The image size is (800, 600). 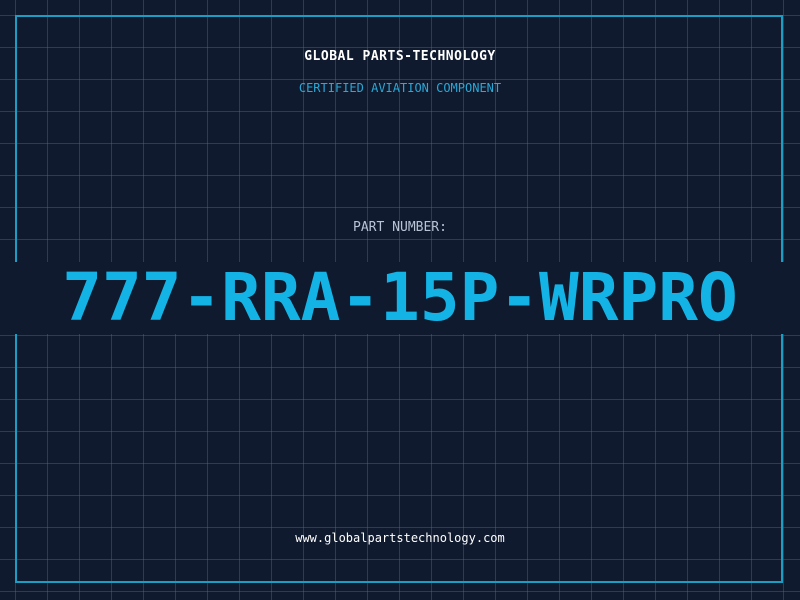 I want to click on certification-subtitle: CERTIFIED AVIATION COMPONENT, so click(x=400, y=88).